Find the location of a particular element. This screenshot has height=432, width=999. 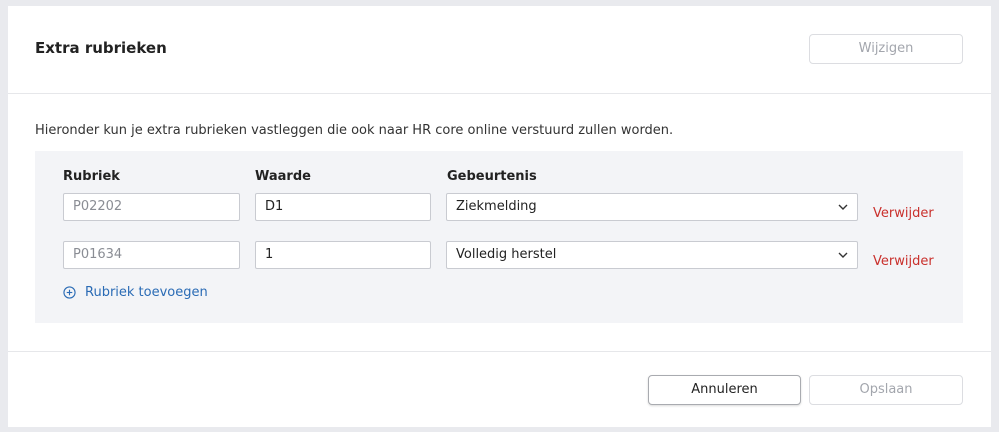

column-label-waarde: Waarde is located at coordinates (283, 176).